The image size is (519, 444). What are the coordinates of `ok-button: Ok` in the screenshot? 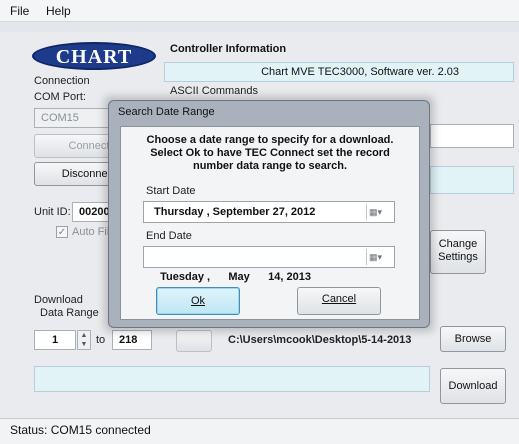 It's located at (198, 301).